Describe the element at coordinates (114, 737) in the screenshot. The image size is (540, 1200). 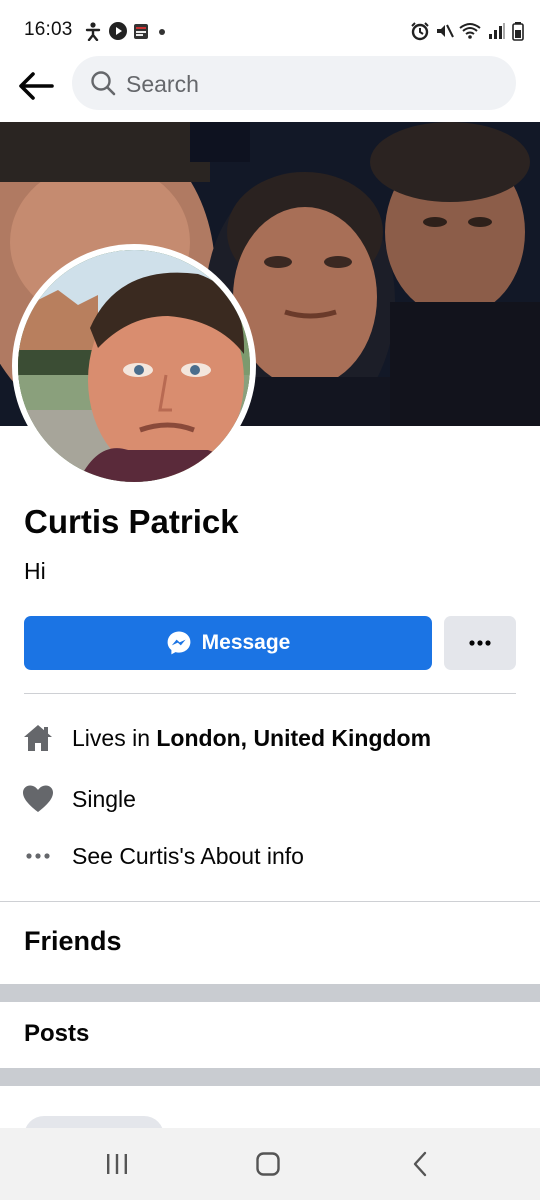
I see `location-prefix: Lives in` at that location.